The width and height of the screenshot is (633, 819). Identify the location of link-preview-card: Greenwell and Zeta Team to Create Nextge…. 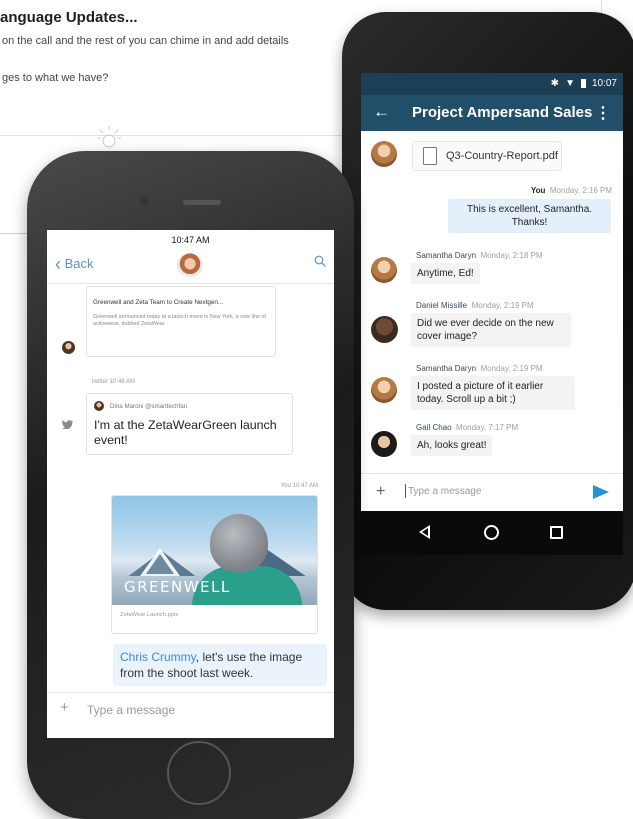
(181, 321).